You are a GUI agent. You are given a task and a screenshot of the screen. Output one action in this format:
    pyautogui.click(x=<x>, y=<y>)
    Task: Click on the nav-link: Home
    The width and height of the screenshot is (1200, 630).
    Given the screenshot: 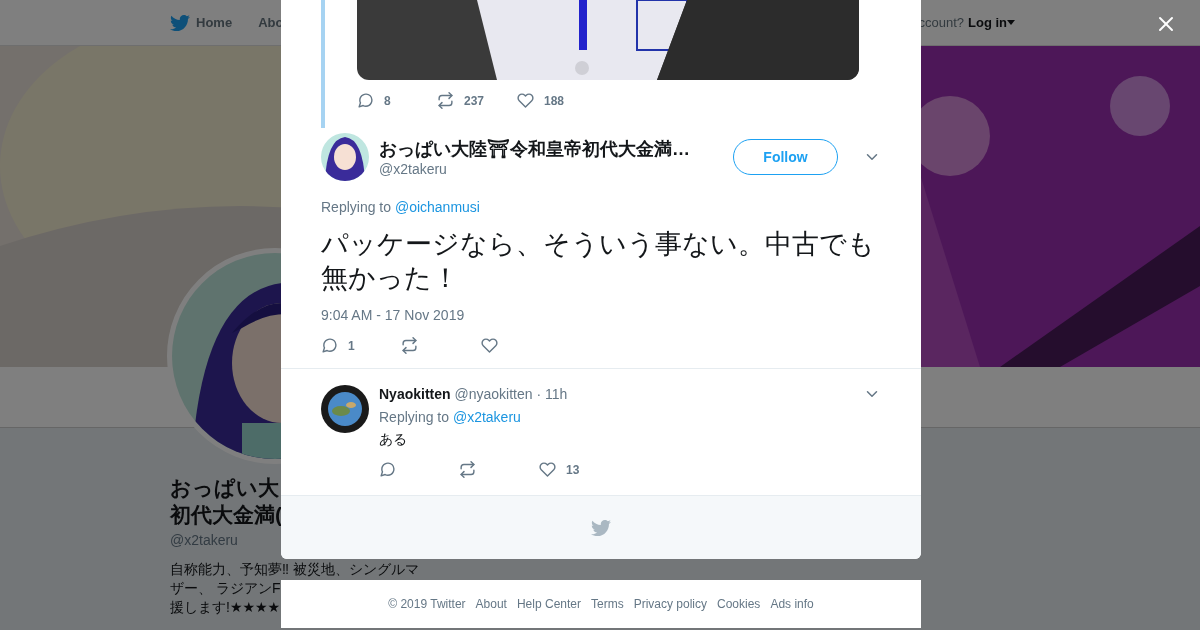 What is the action you would take?
    pyautogui.click(x=201, y=22)
    